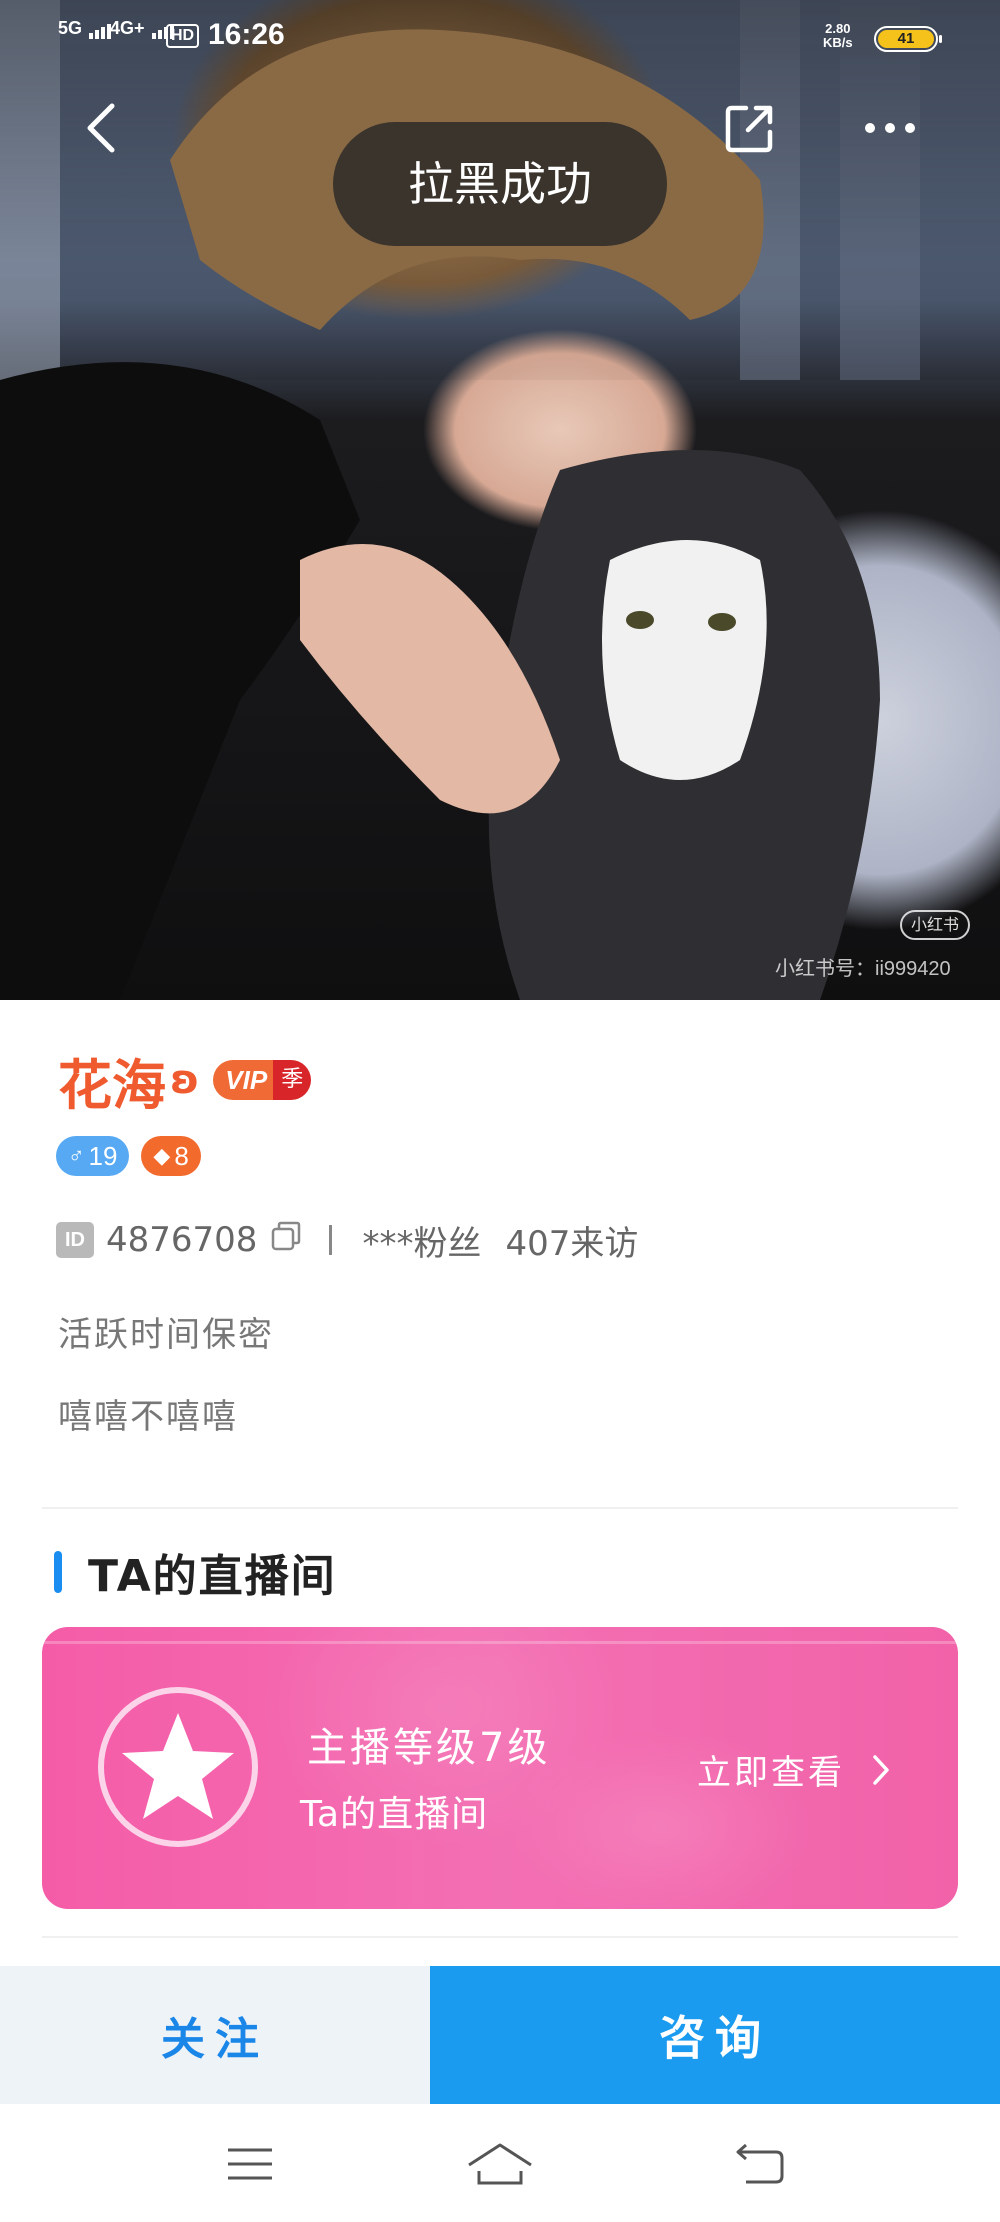 The image size is (1000, 2222). What do you see at coordinates (70, 28) in the screenshot?
I see `signal-5g-label: 5G` at bounding box center [70, 28].